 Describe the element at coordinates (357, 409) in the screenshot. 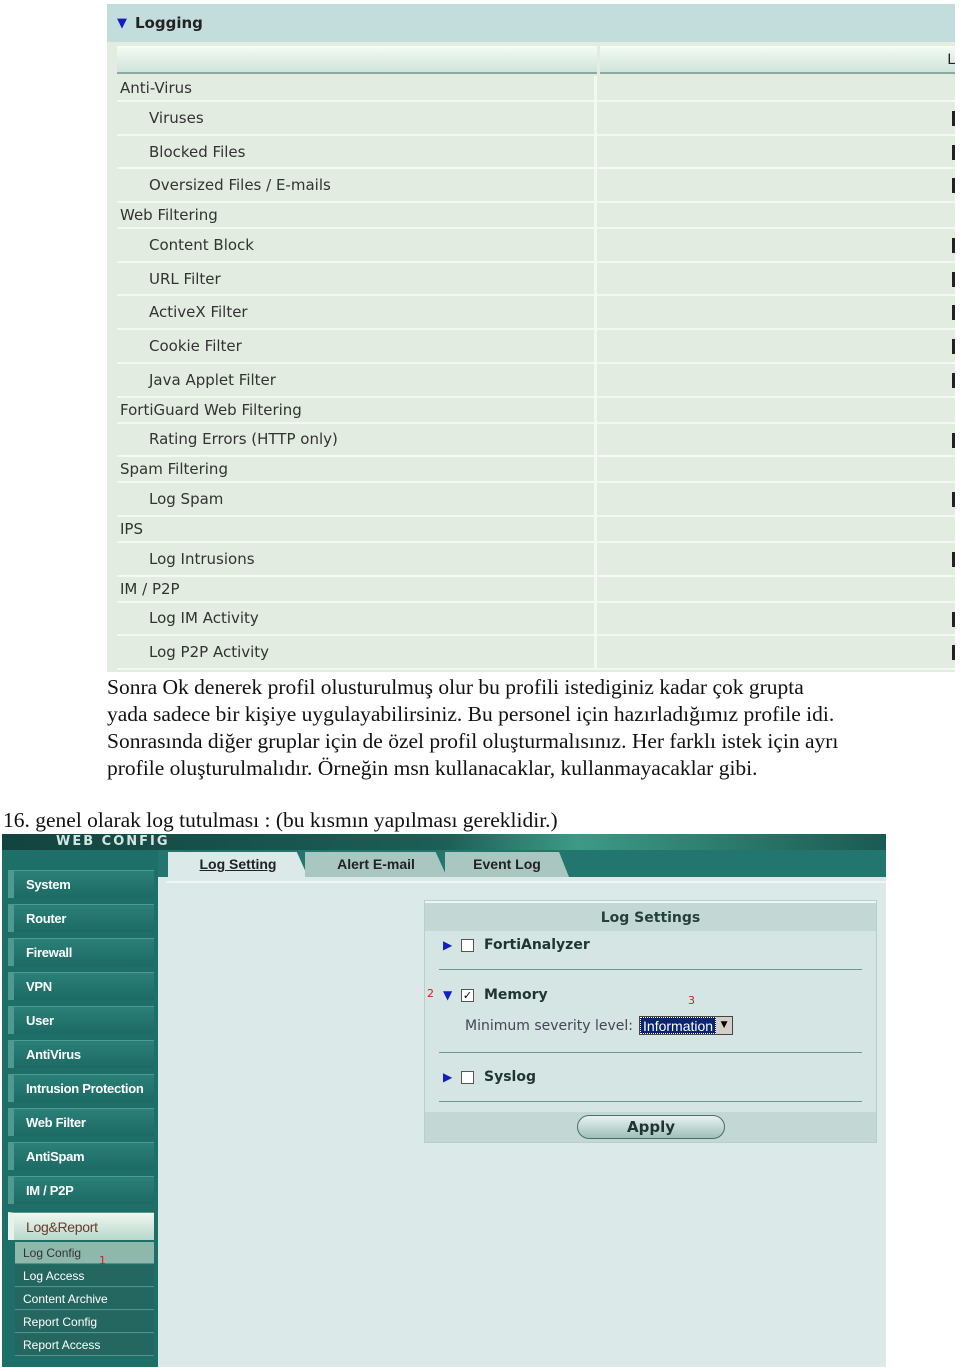

I see `row-label: FortiGuard Web Filtering` at that location.